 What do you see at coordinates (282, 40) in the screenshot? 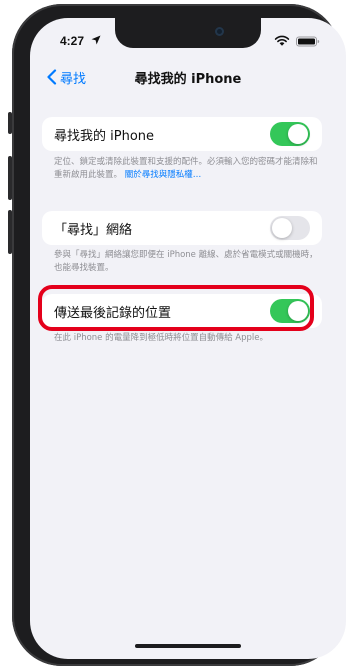
I see `wifi-icon` at bounding box center [282, 40].